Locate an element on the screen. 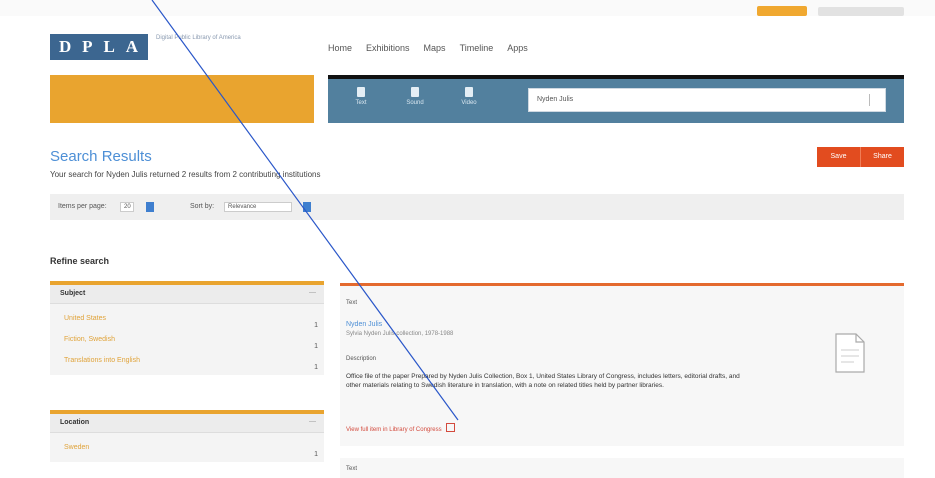 This screenshot has height=478, width=935. facet-item: United States 1 is located at coordinates (187, 318).